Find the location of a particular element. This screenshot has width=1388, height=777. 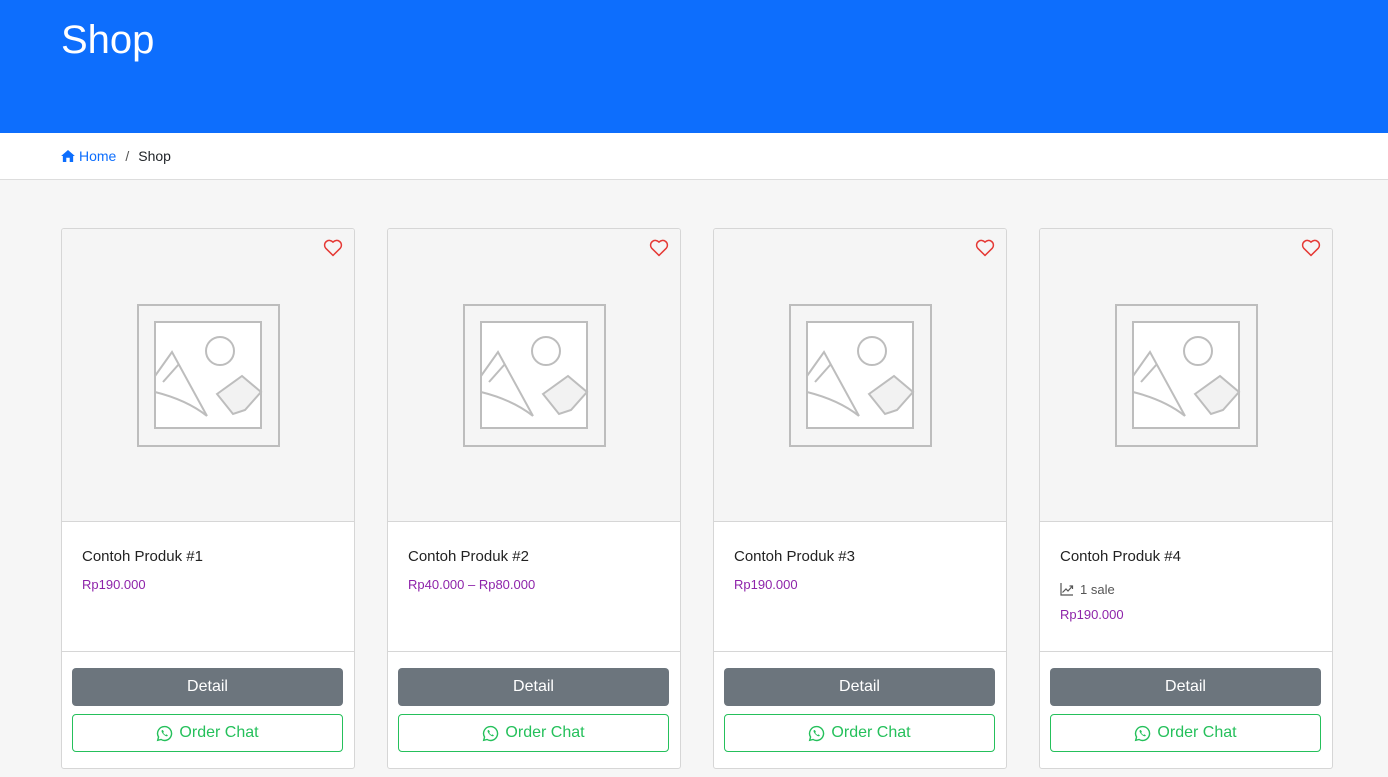

home-icon is located at coordinates (68, 156).